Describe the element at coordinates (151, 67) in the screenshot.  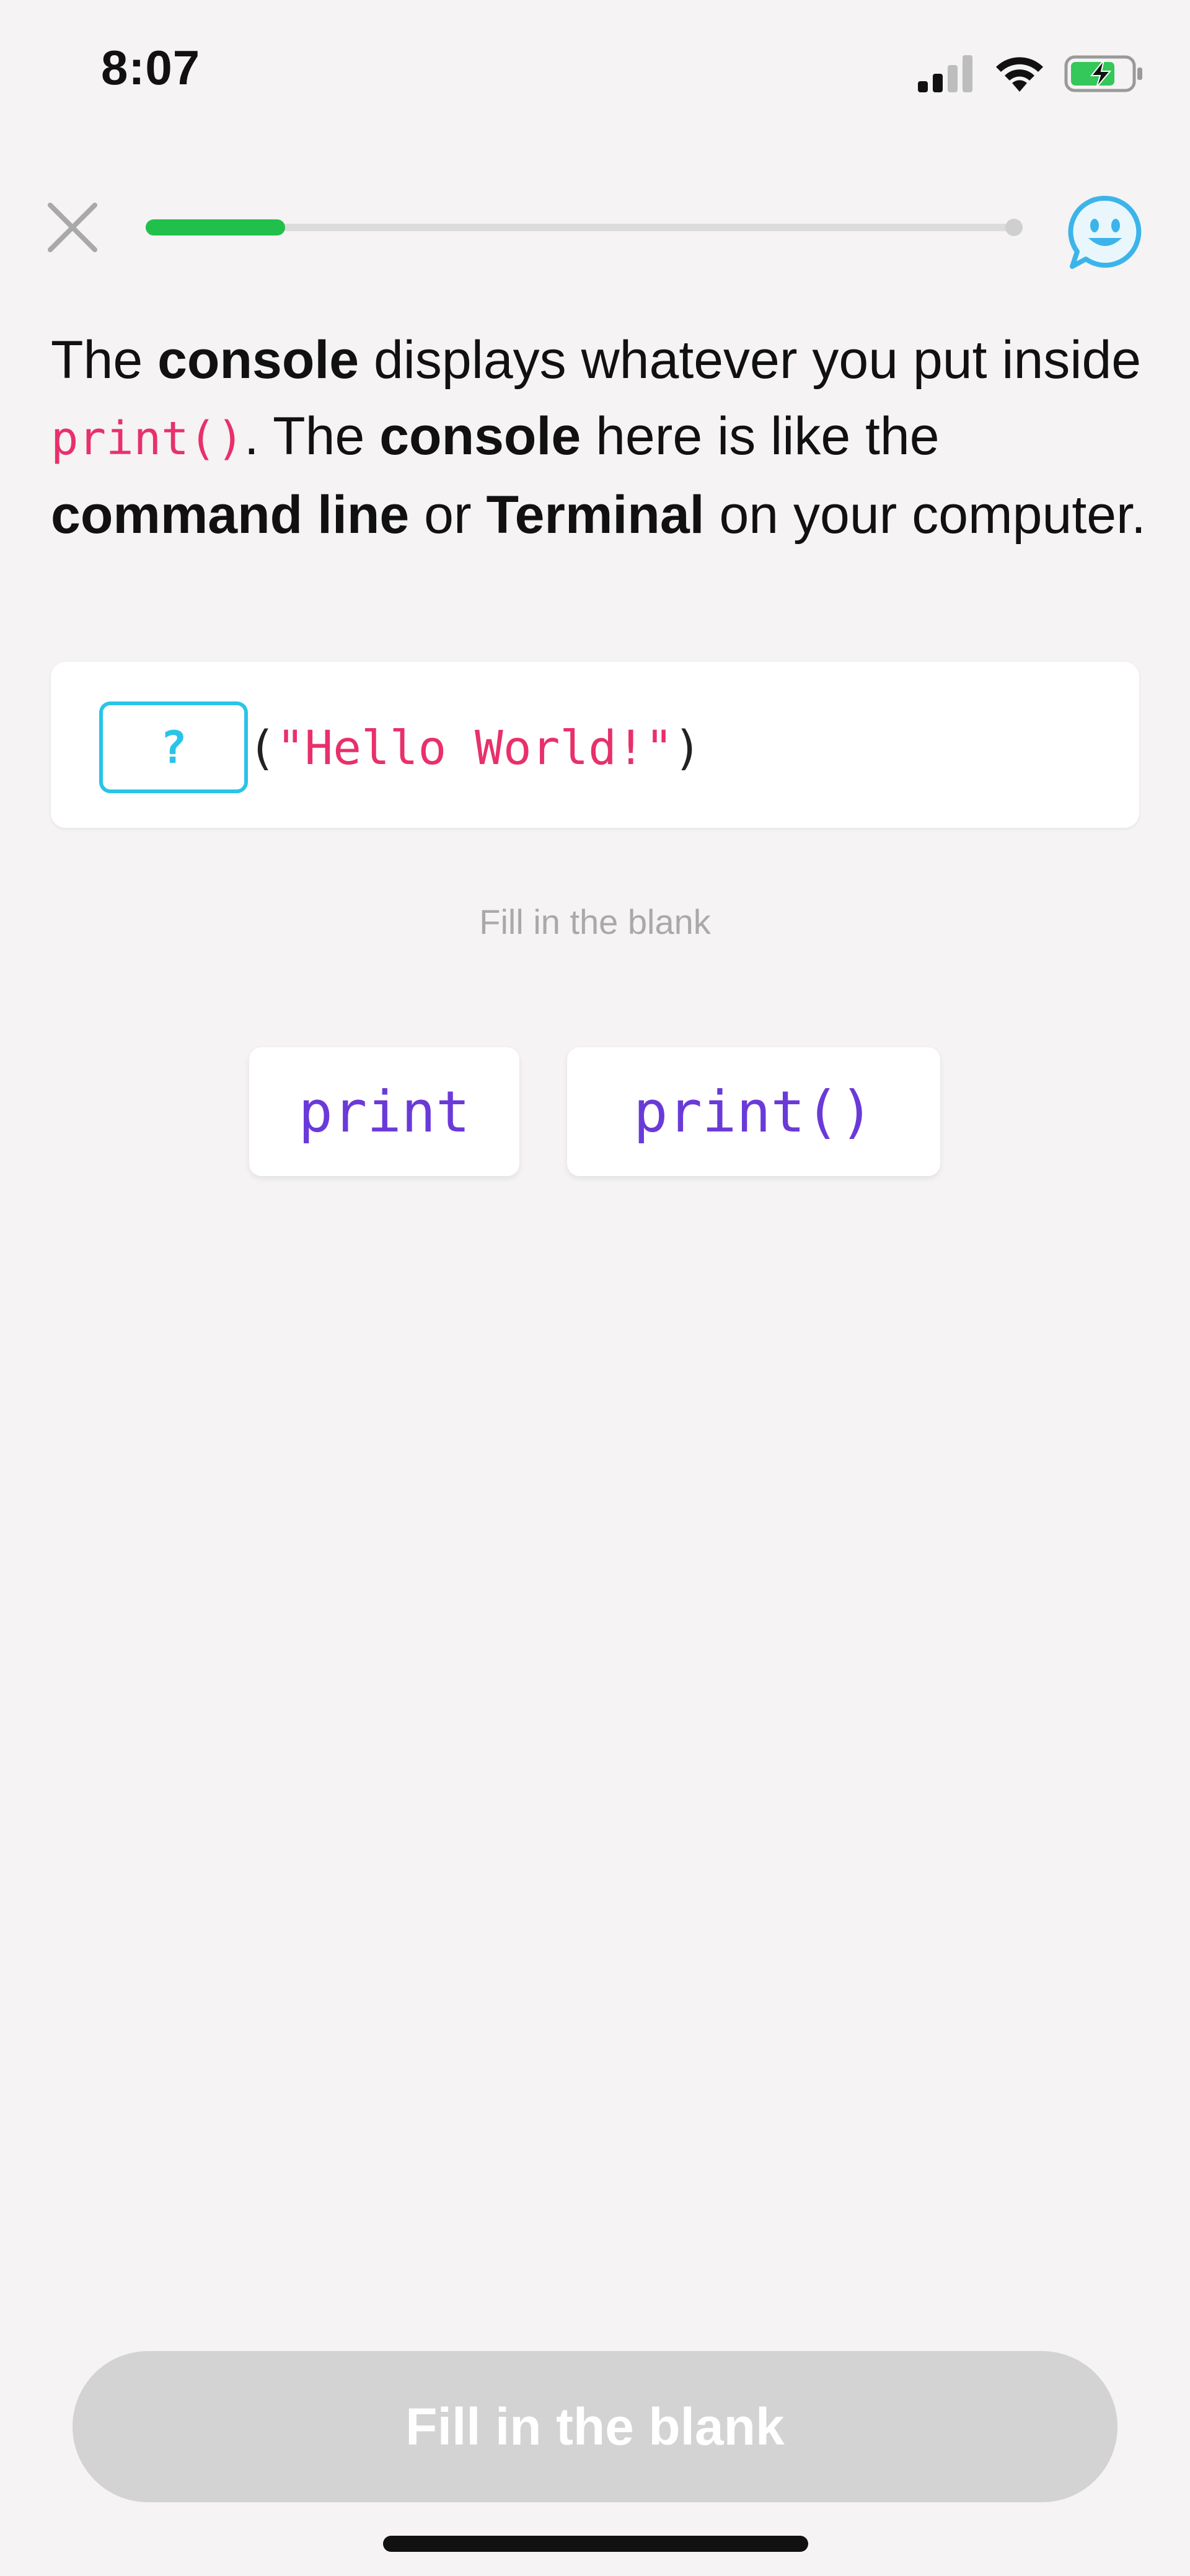
I see `status-time: 8:07` at that location.